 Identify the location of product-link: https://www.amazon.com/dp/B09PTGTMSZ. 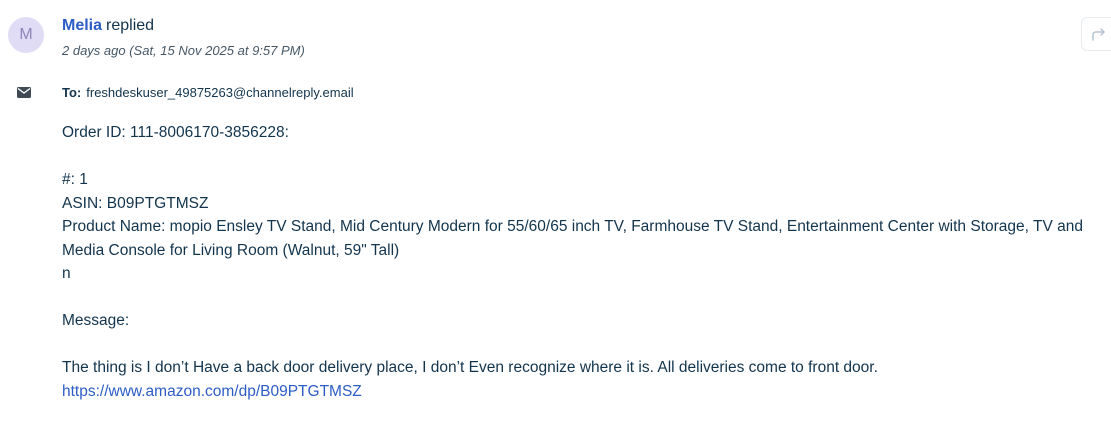
(212, 391).